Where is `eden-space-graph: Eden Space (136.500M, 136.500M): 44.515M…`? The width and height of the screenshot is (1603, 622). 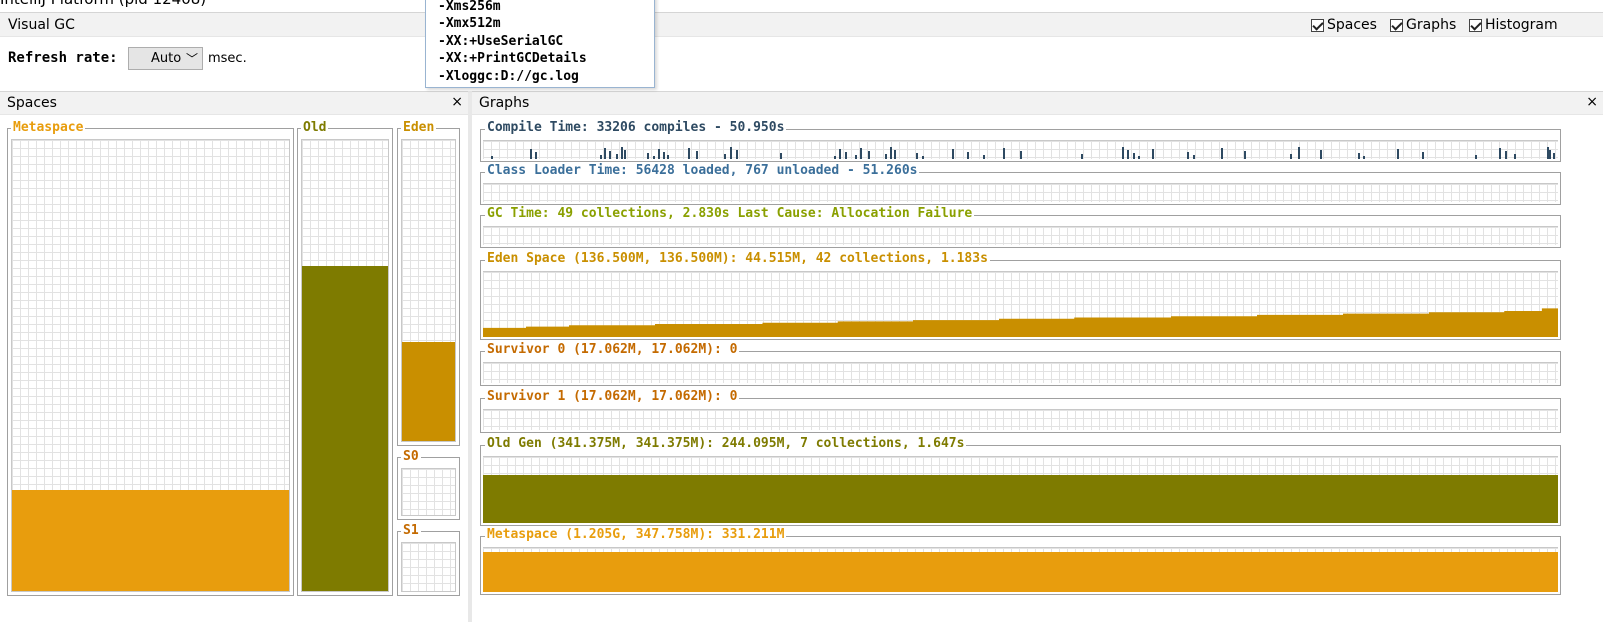 eden-space-graph: Eden Space (136.500M, 136.500M): 44.515M… is located at coordinates (1020, 295).